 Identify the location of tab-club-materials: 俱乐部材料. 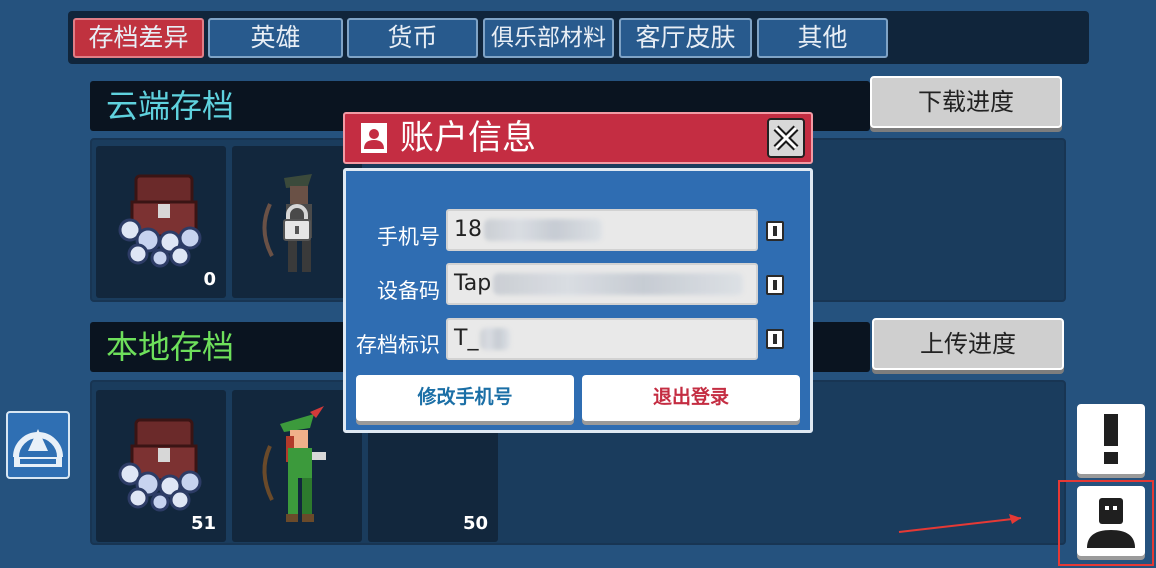
(548, 38).